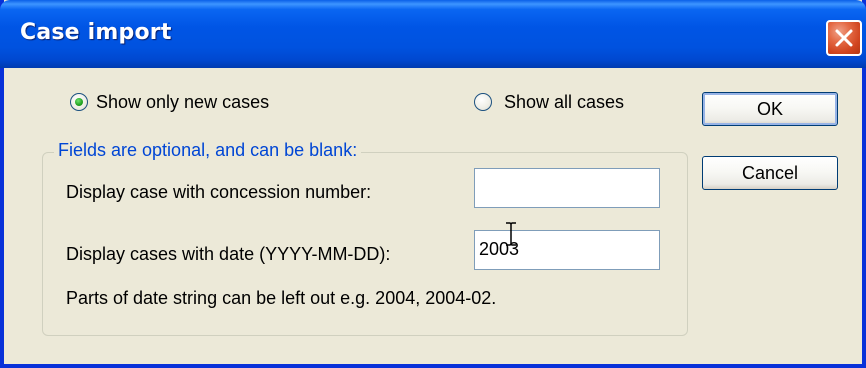 Image resolution: width=866 pixels, height=368 pixels. What do you see at coordinates (567, 250) in the screenshot?
I see `date-input: 2003` at bounding box center [567, 250].